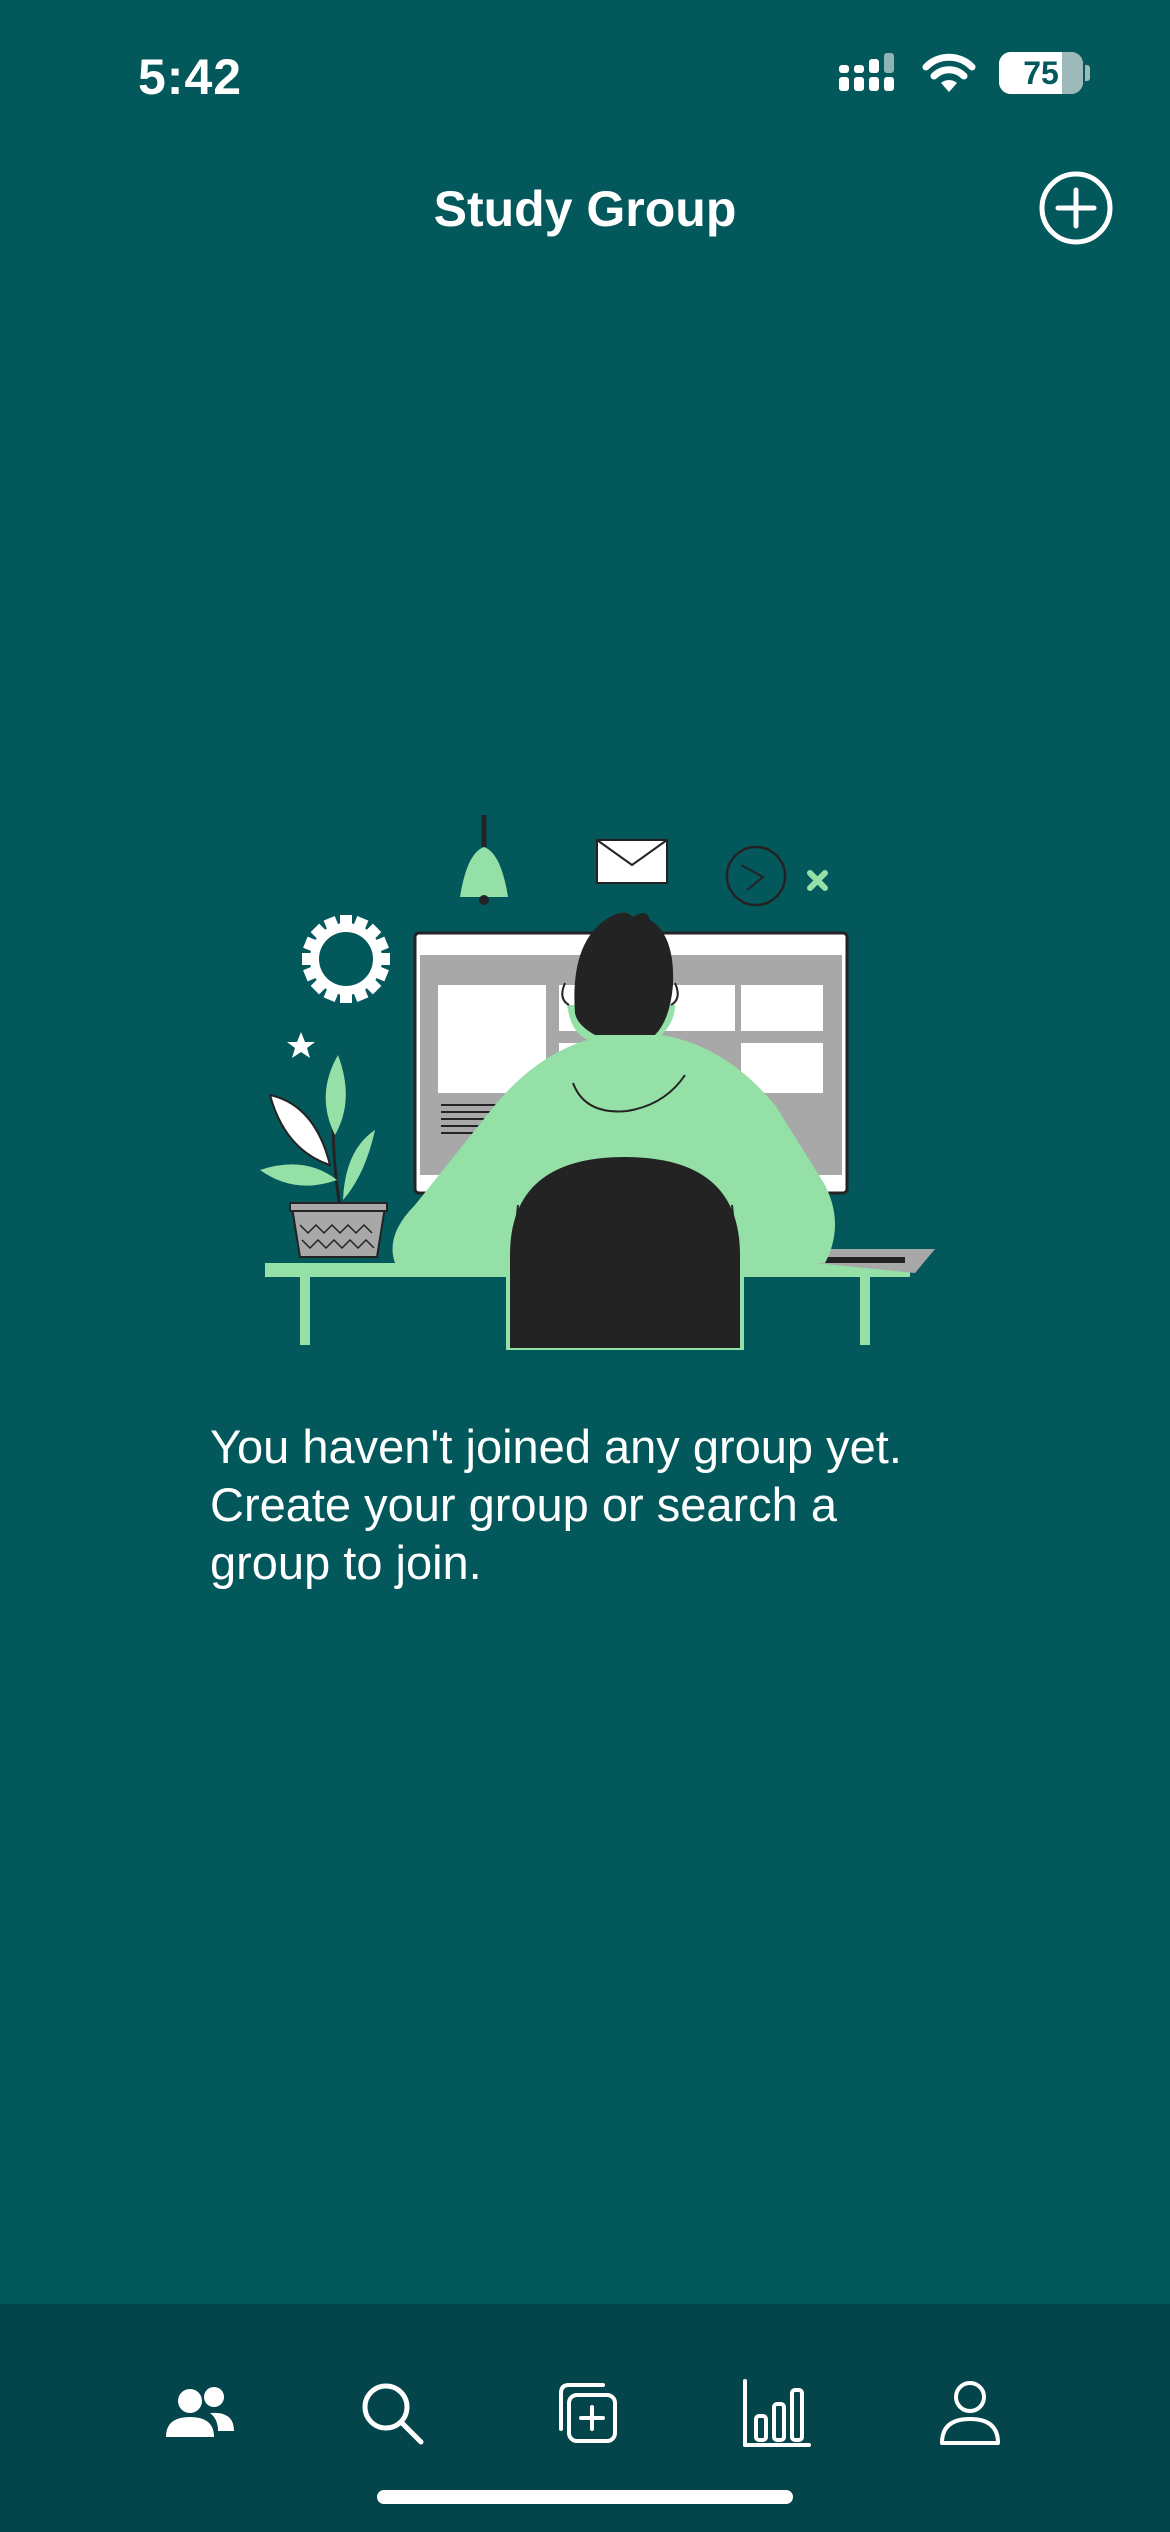  I want to click on page-title: Study Group, so click(585, 209).